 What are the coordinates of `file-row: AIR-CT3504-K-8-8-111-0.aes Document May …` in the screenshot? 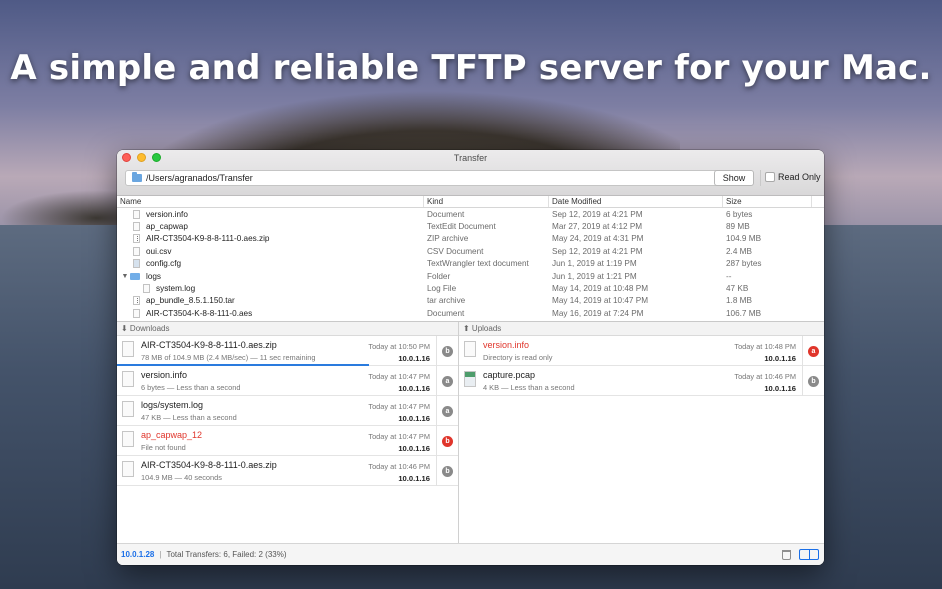 It's located at (470, 313).